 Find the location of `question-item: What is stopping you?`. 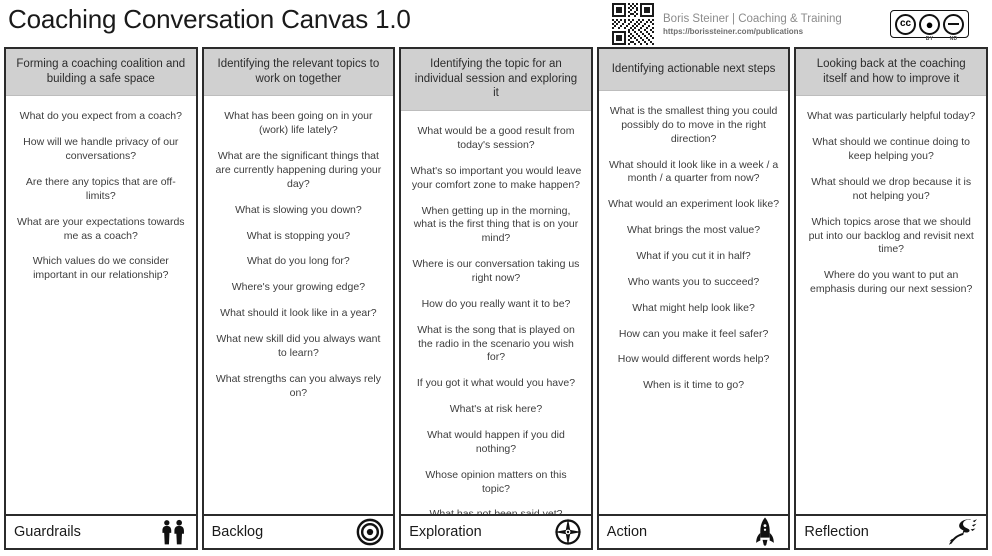

question-item: What is stopping you? is located at coordinates (298, 235).